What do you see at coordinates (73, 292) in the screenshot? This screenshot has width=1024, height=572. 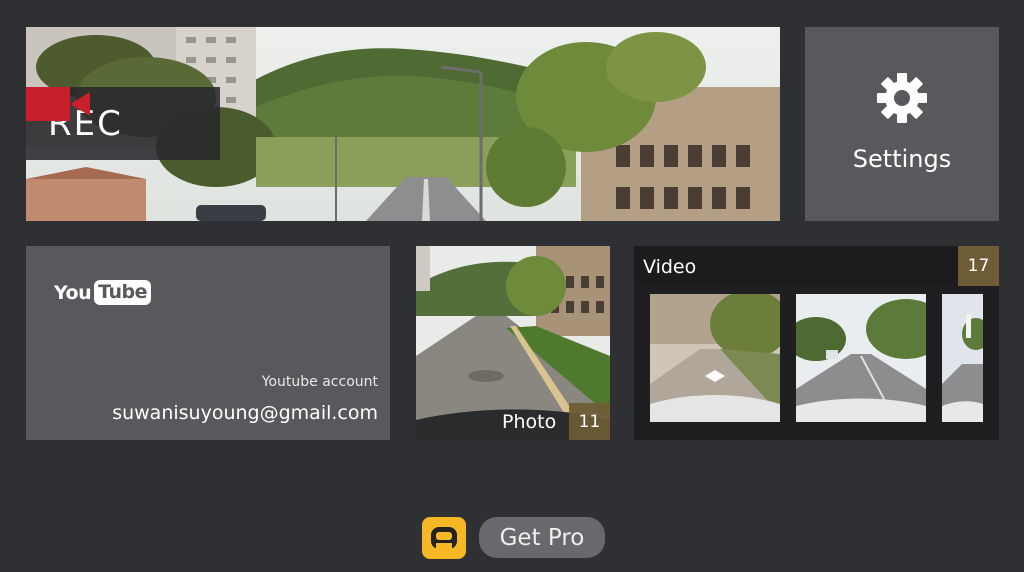 I see `youtube-logo-you: You` at bounding box center [73, 292].